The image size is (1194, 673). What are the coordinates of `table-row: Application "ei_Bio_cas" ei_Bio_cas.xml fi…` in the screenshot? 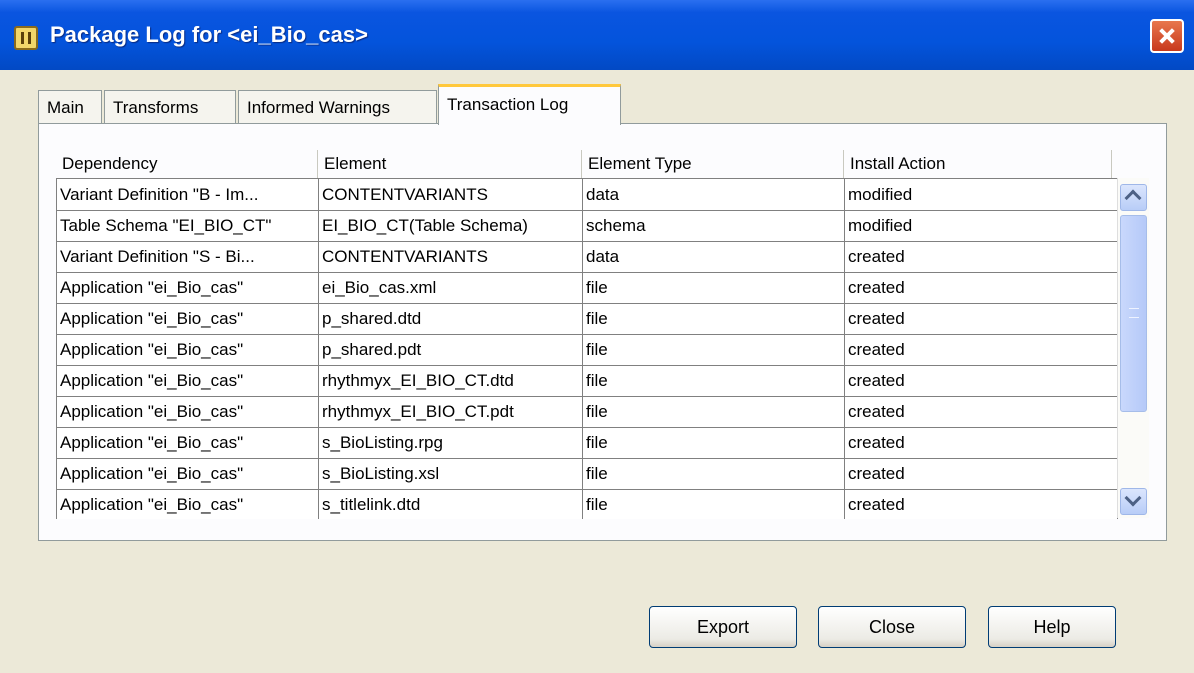 It's located at (587, 288).